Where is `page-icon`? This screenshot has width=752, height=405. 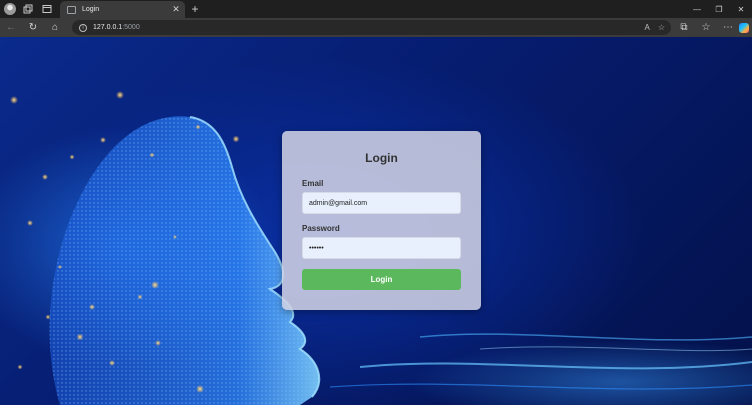
page-icon is located at coordinates (71, 9).